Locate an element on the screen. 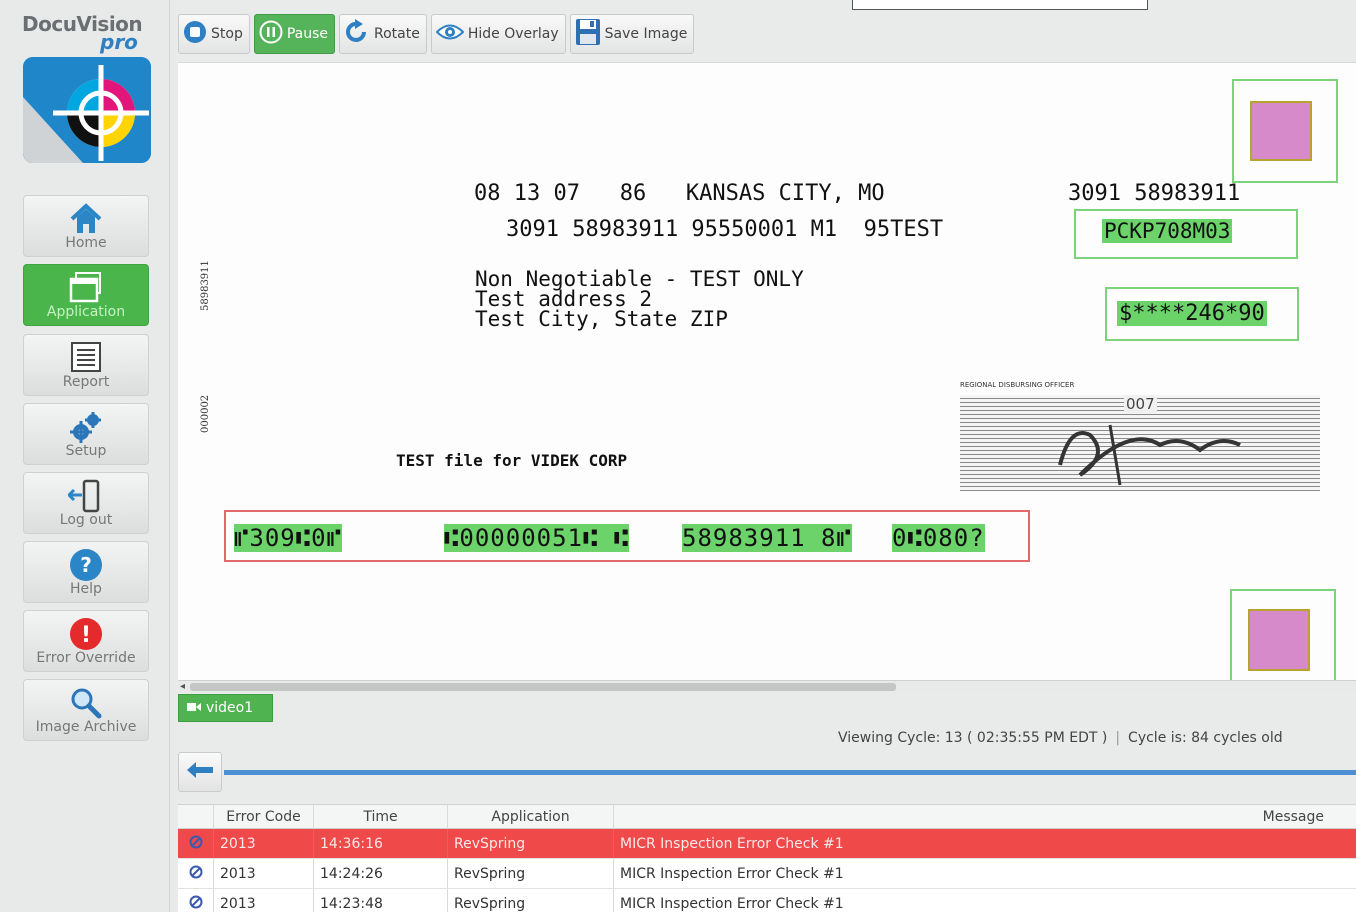 The image size is (1356, 912). table-header-row: Error Code Time Application Message is located at coordinates (767, 817).